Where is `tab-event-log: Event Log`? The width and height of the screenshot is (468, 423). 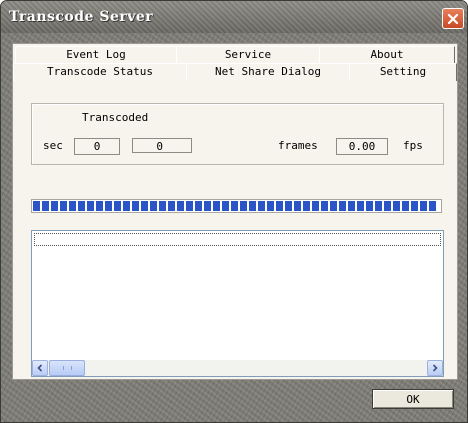
tab-event-log: Event Log is located at coordinates (96, 55).